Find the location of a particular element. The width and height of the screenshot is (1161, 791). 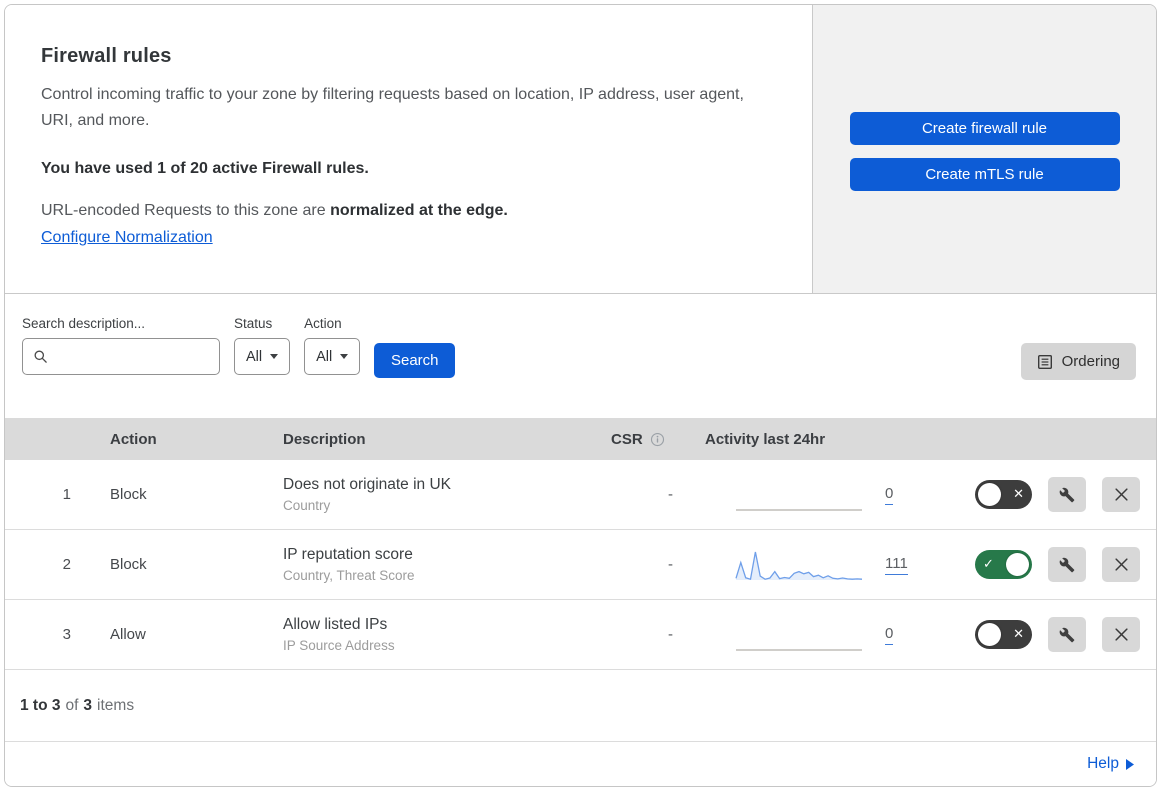

action-select: All is located at coordinates (332, 356).